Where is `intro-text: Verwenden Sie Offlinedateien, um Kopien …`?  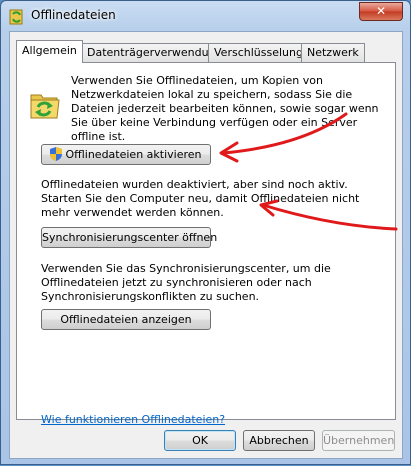 intro-text: Verwenden Sie Offlinedateien, um Kopien … is located at coordinates (225, 108).